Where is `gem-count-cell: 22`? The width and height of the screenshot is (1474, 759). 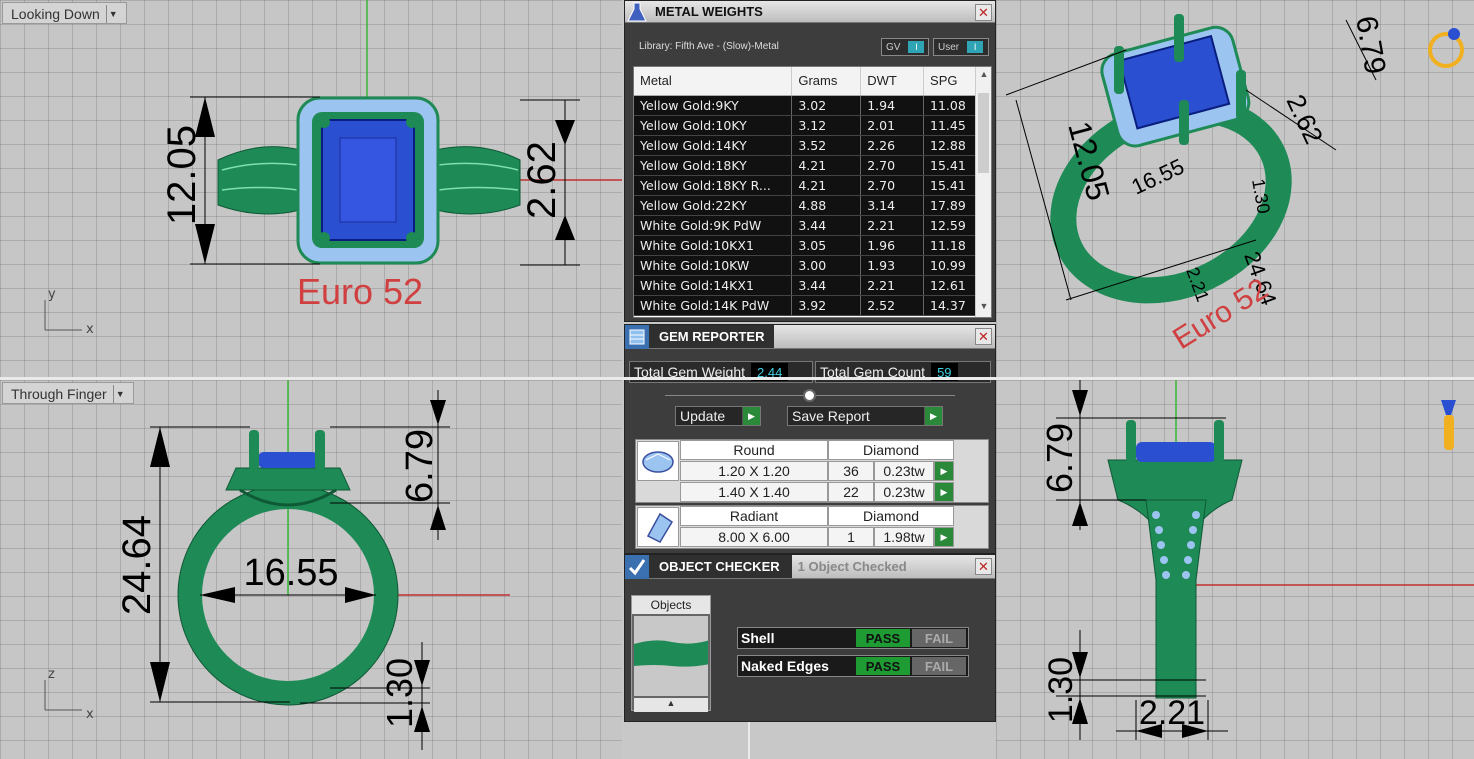 gem-count-cell: 22 is located at coordinates (851, 492).